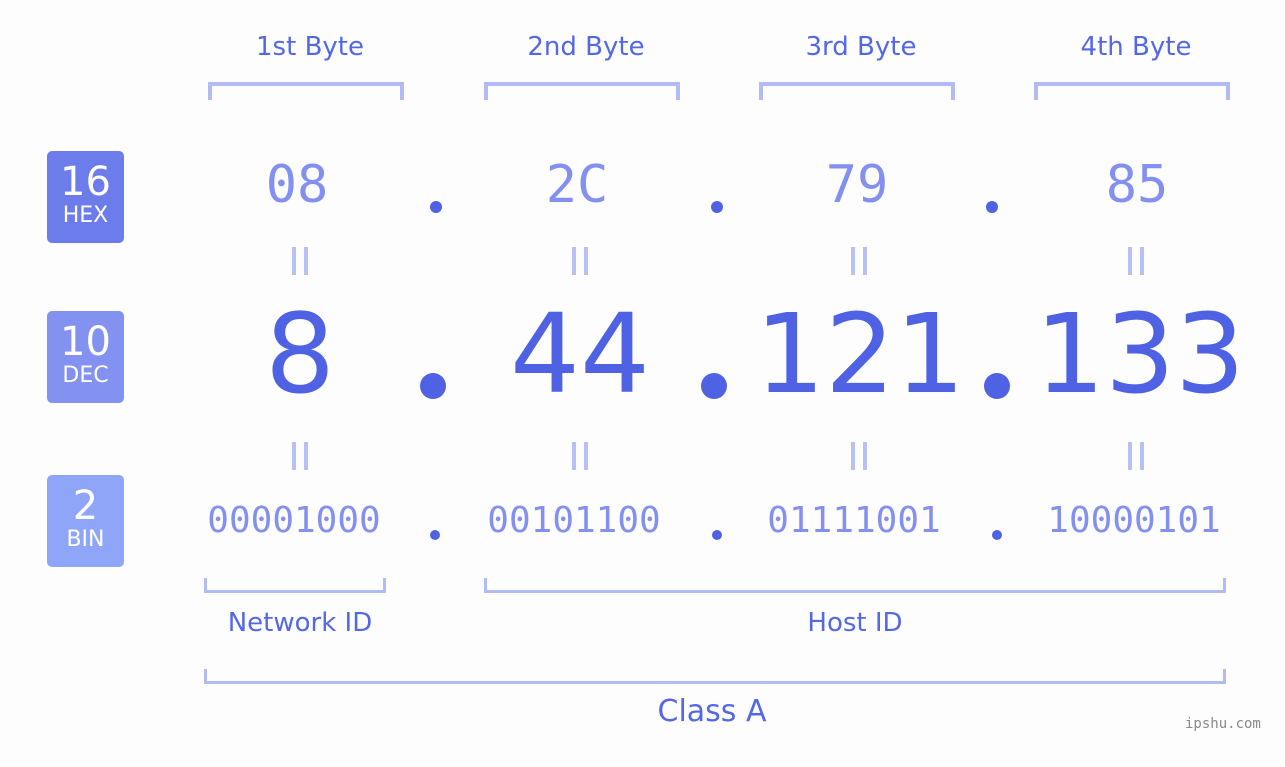 Image resolution: width=1285 pixels, height=767 pixels. I want to click on byte-label-1: 1st Byte, so click(310, 47).